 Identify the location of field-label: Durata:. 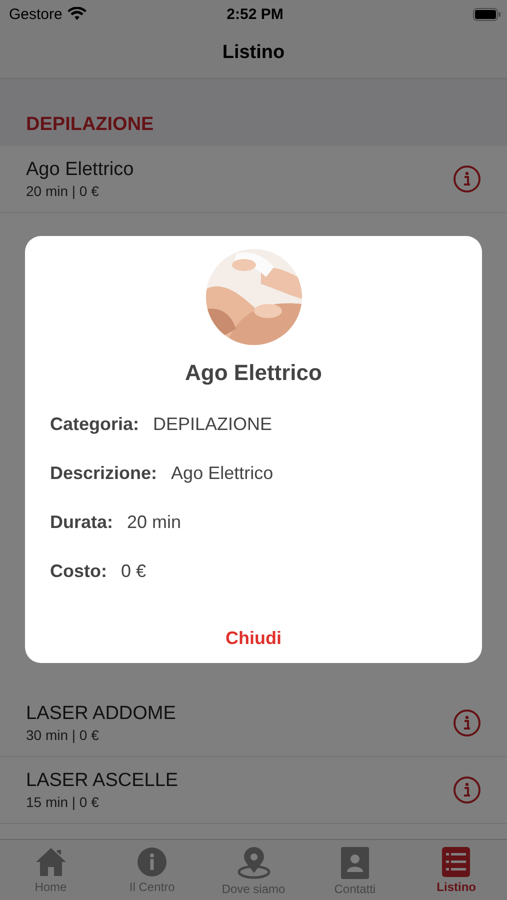
(82, 522).